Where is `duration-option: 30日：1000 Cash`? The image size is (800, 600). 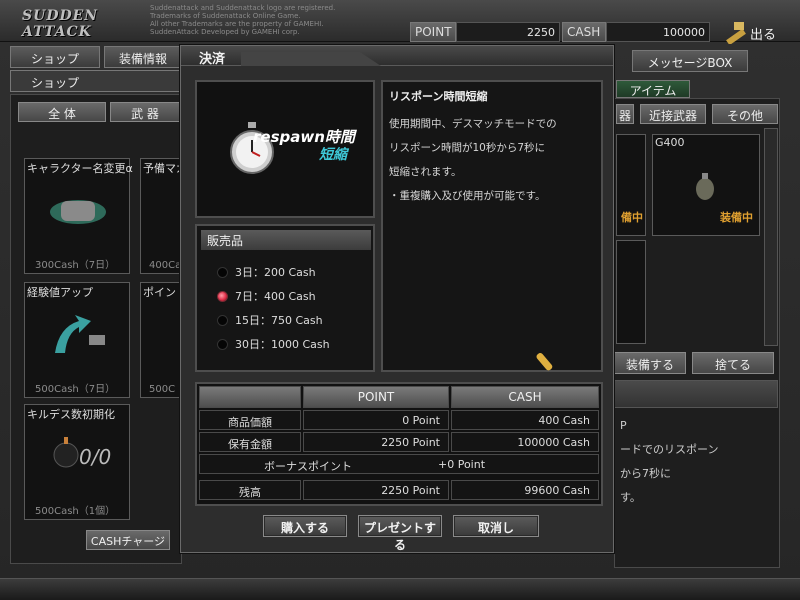 duration-option: 30日：1000 Cash is located at coordinates (273, 344).